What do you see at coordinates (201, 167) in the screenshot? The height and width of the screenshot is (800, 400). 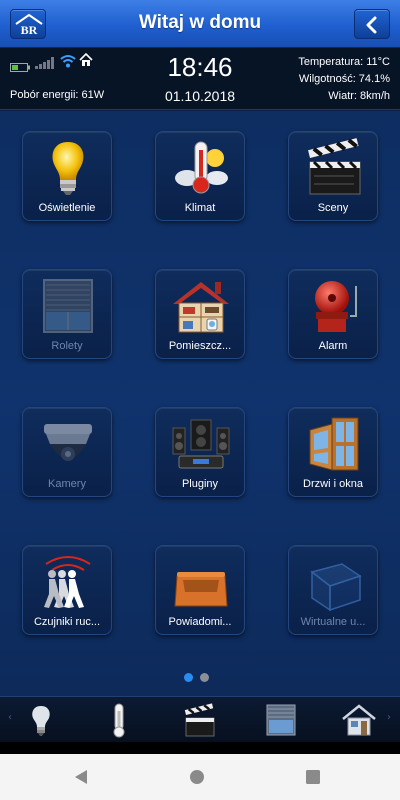 I see `thermometer-weather-icon` at bounding box center [201, 167].